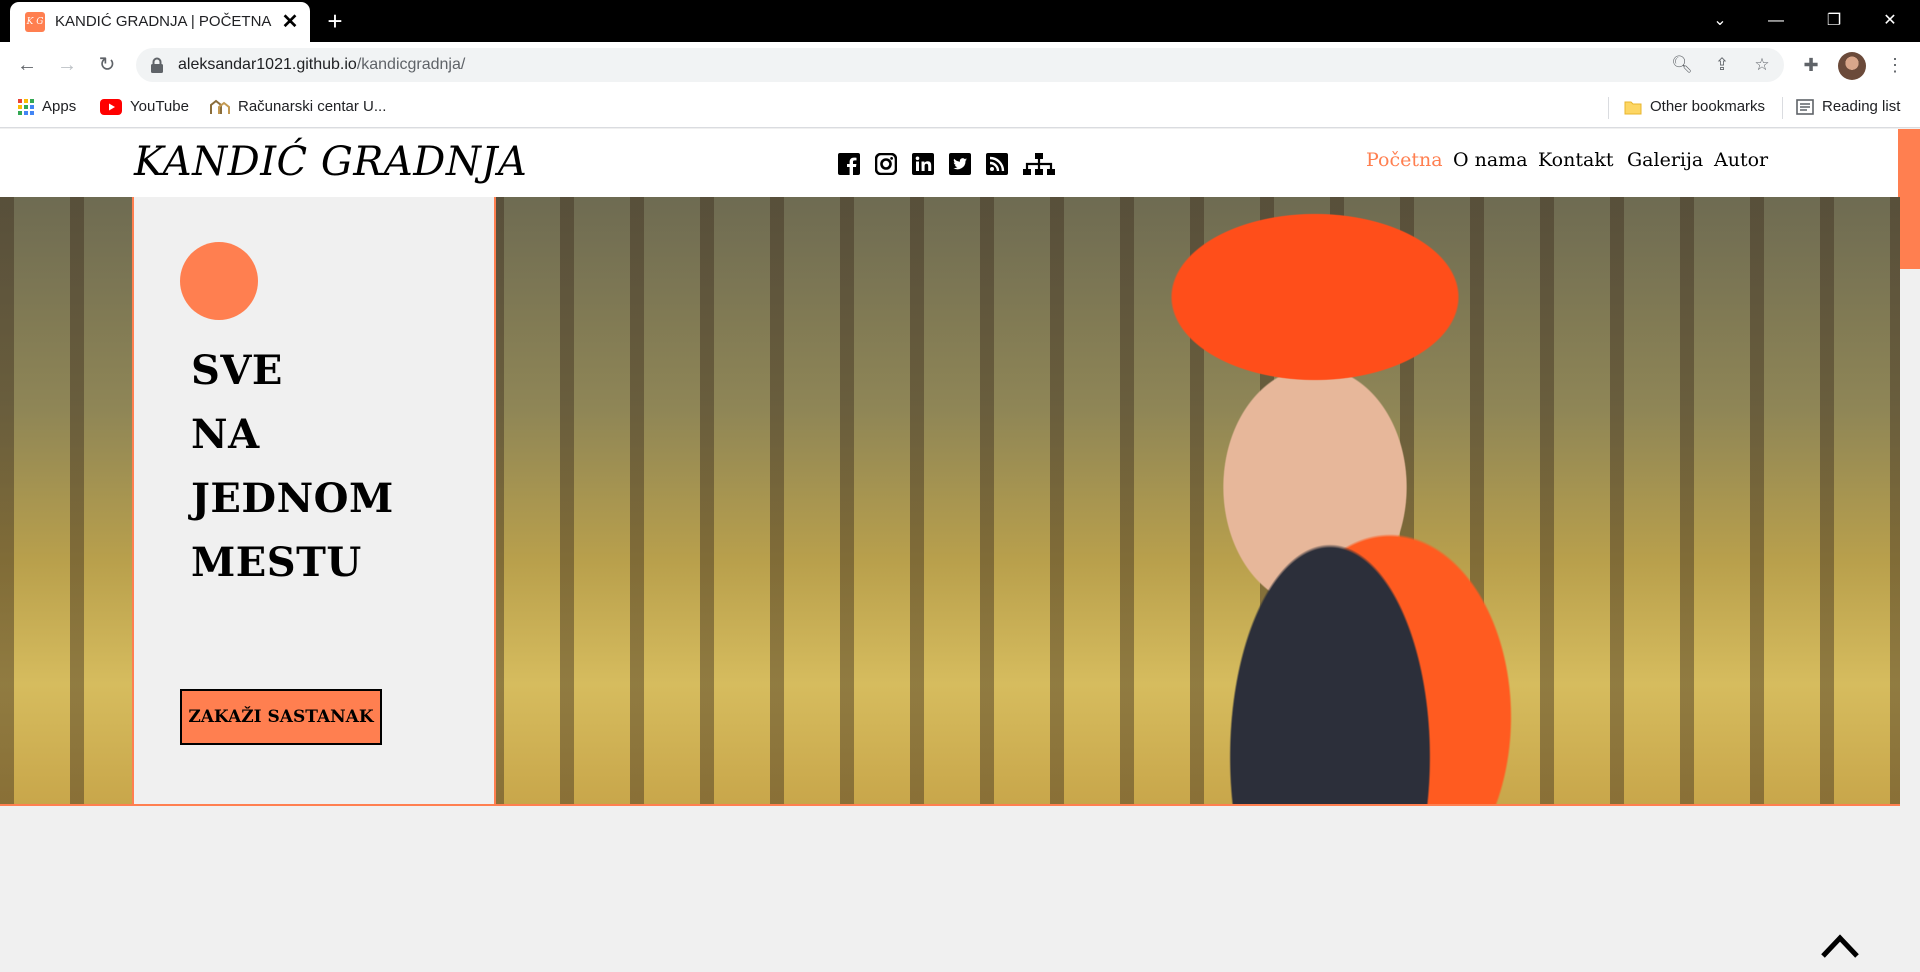  I want to click on reading-list-icon, so click(1805, 107).